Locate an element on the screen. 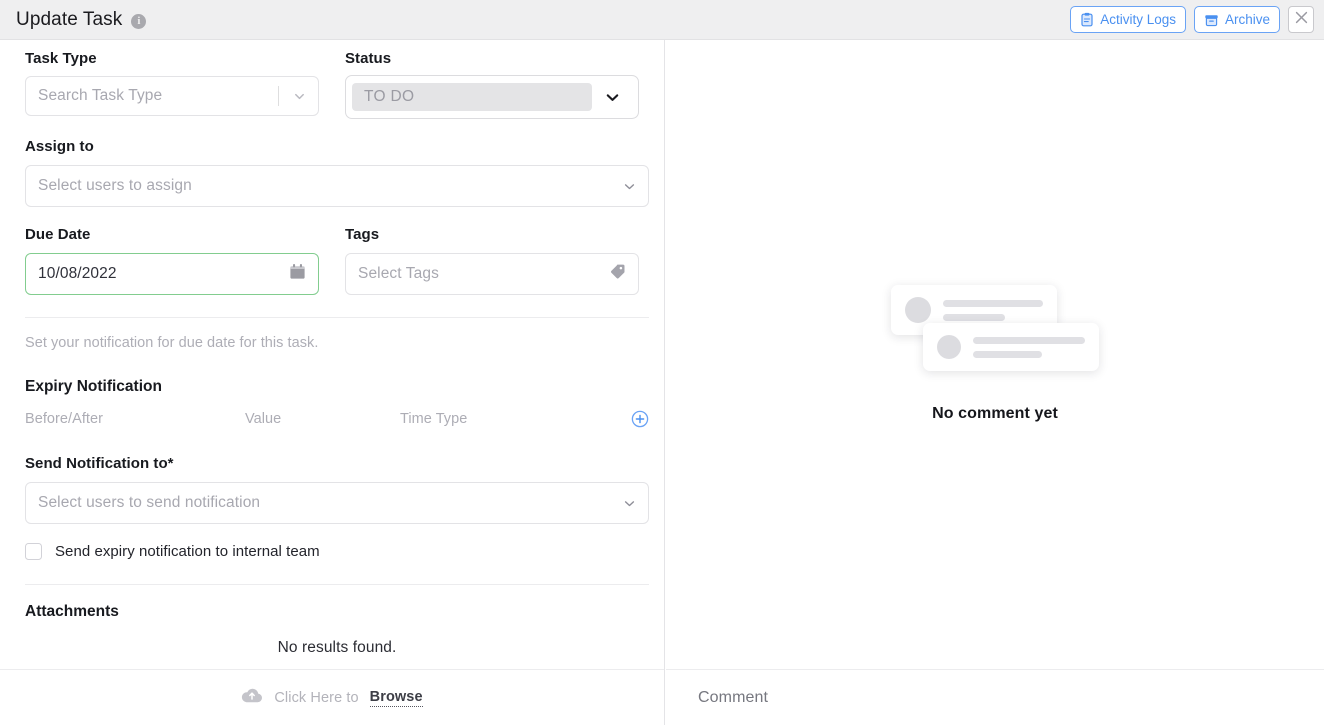 This screenshot has width=1324, height=725. expiry-col-time-type: Time Type is located at coordinates (434, 419).